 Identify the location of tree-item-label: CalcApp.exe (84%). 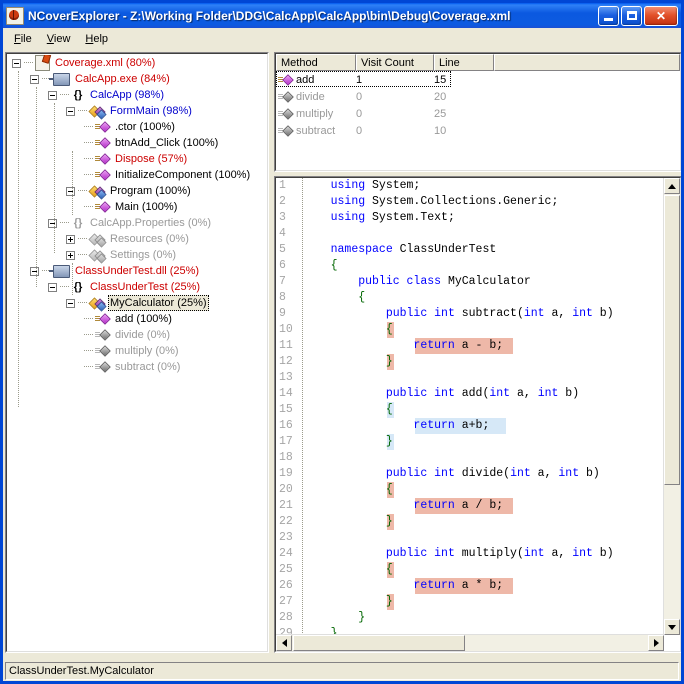
(122, 79).